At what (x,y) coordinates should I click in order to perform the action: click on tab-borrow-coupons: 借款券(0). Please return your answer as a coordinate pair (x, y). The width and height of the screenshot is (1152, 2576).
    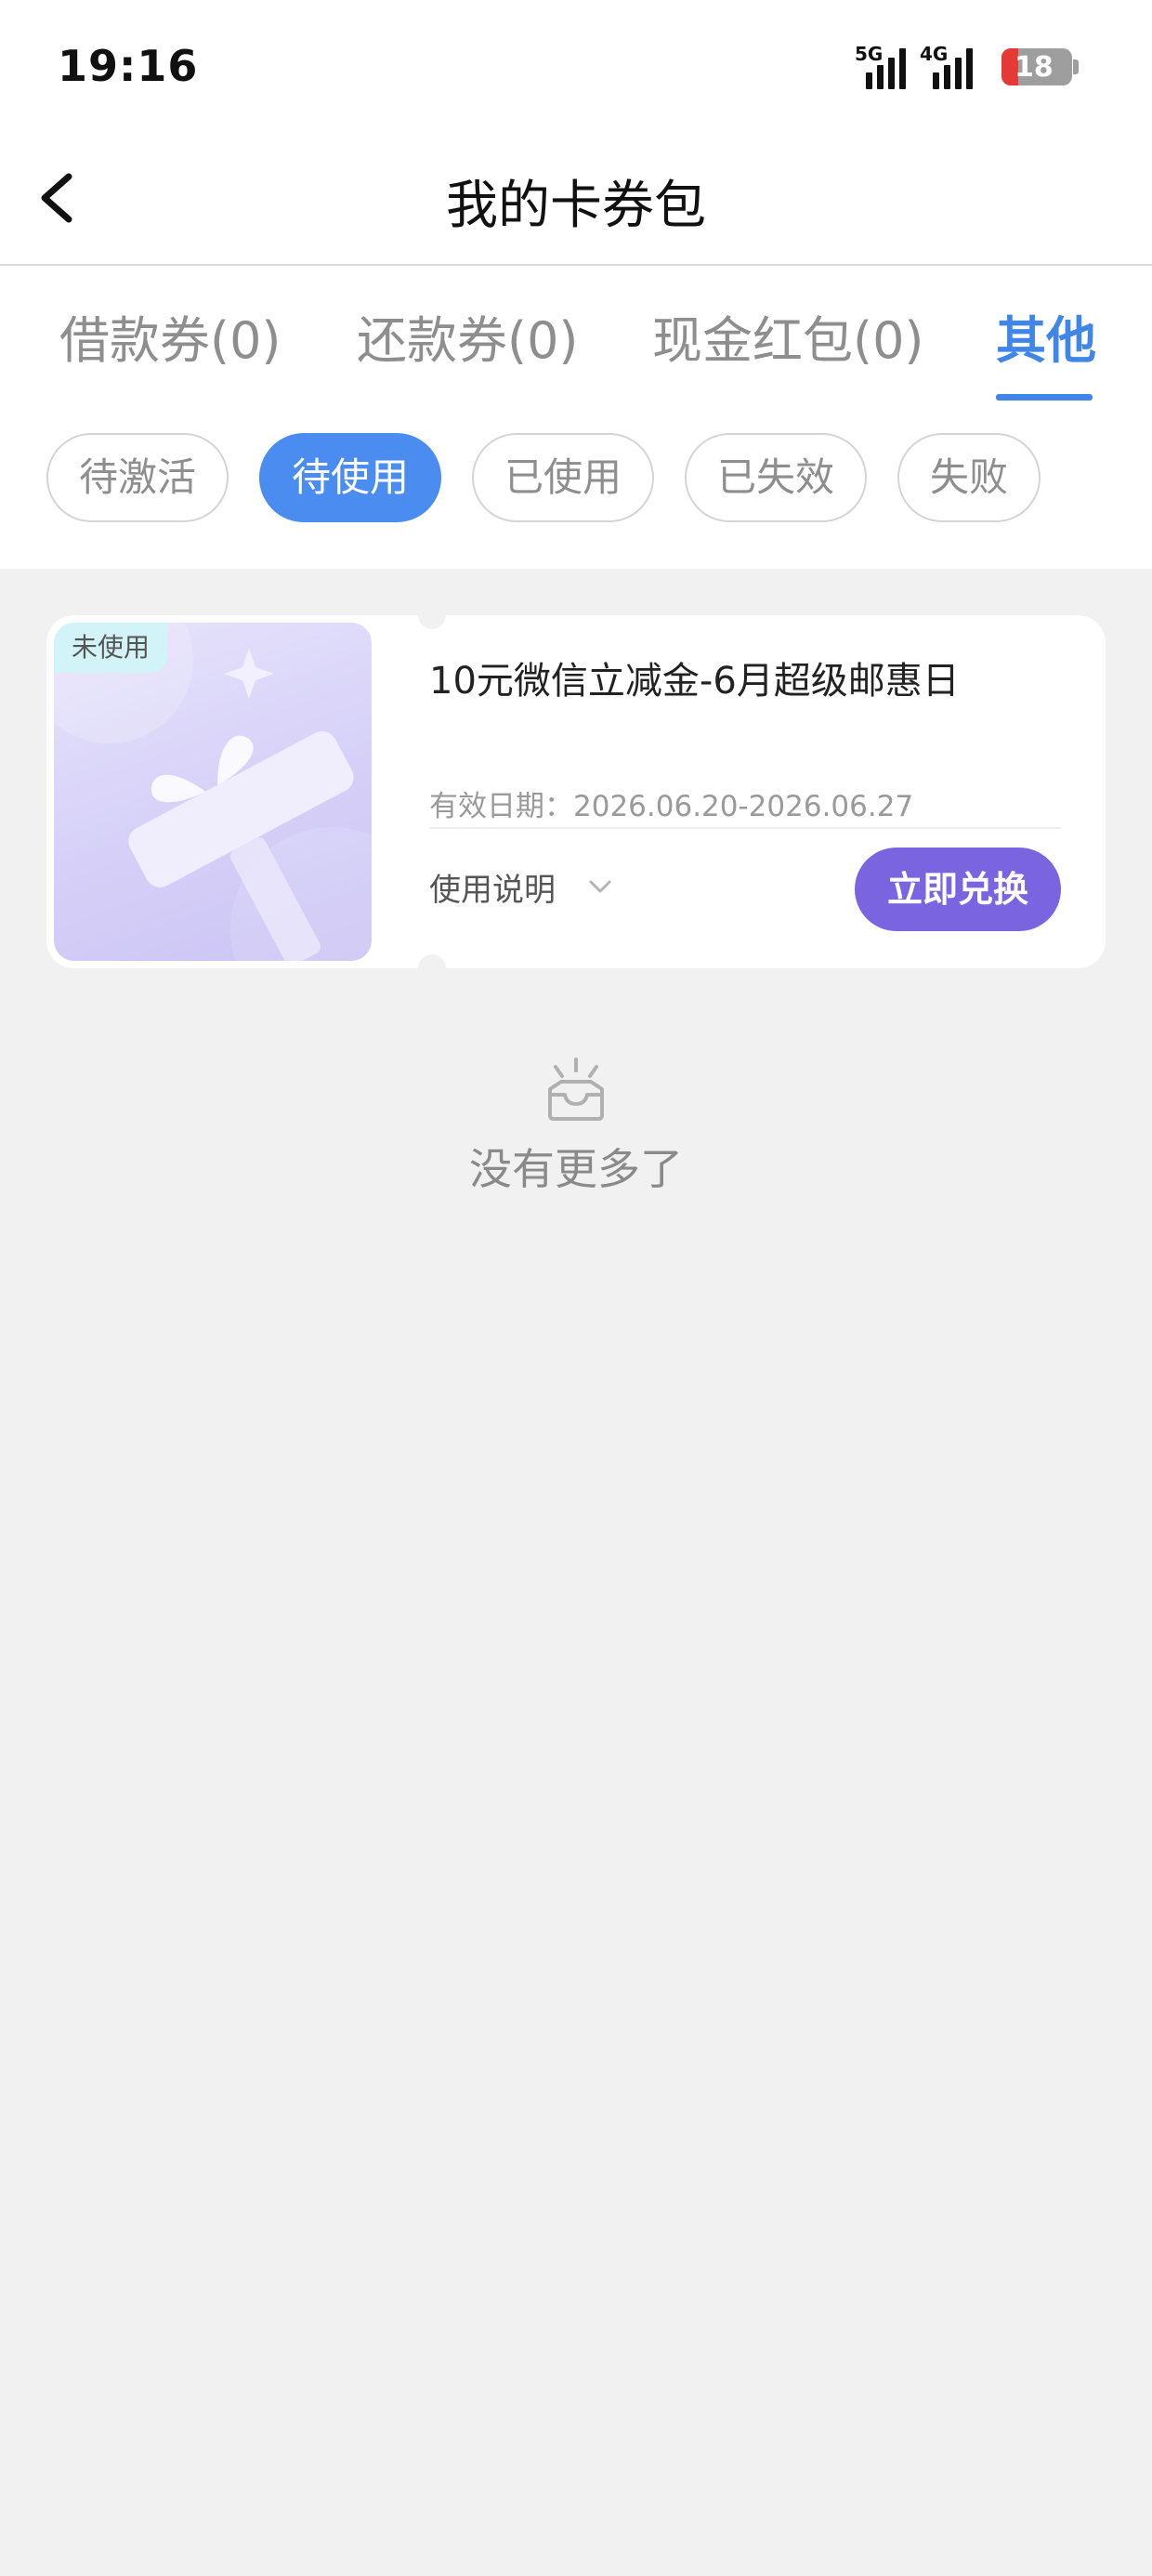
    Looking at the image, I should click on (170, 336).